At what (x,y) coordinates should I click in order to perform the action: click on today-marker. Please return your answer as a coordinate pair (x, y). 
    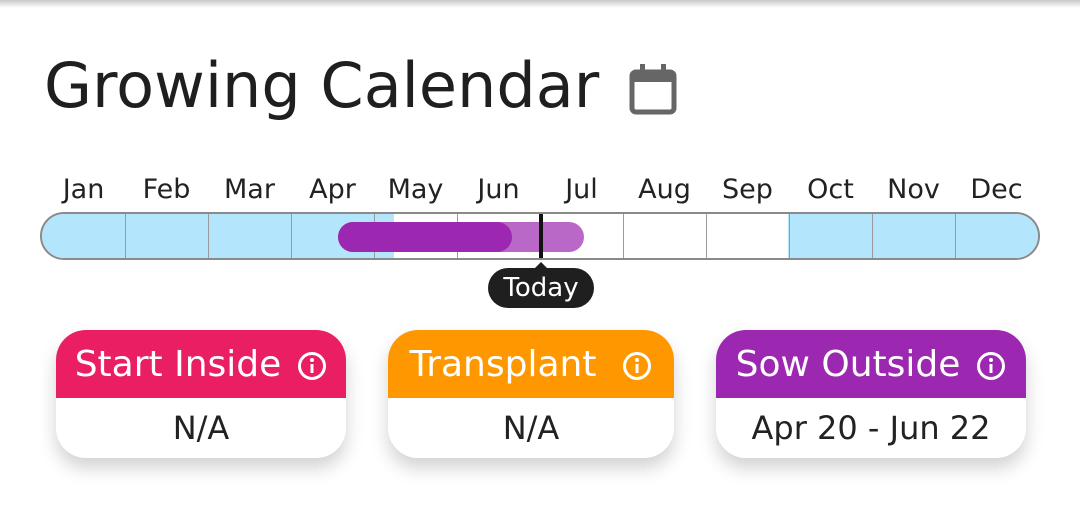
    Looking at the image, I should click on (541, 236).